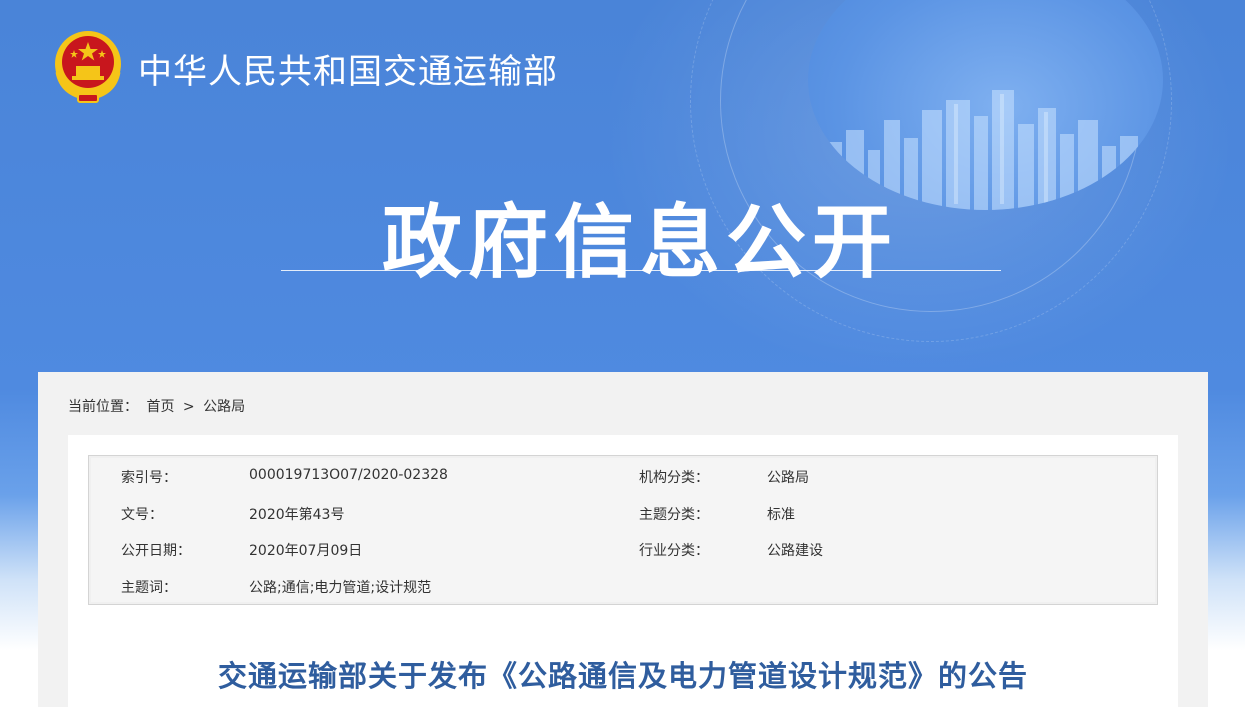 The height and width of the screenshot is (707, 1245). What do you see at coordinates (641, 270) in the screenshot?
I see `hero-divider` at bounding box center [641, 270].